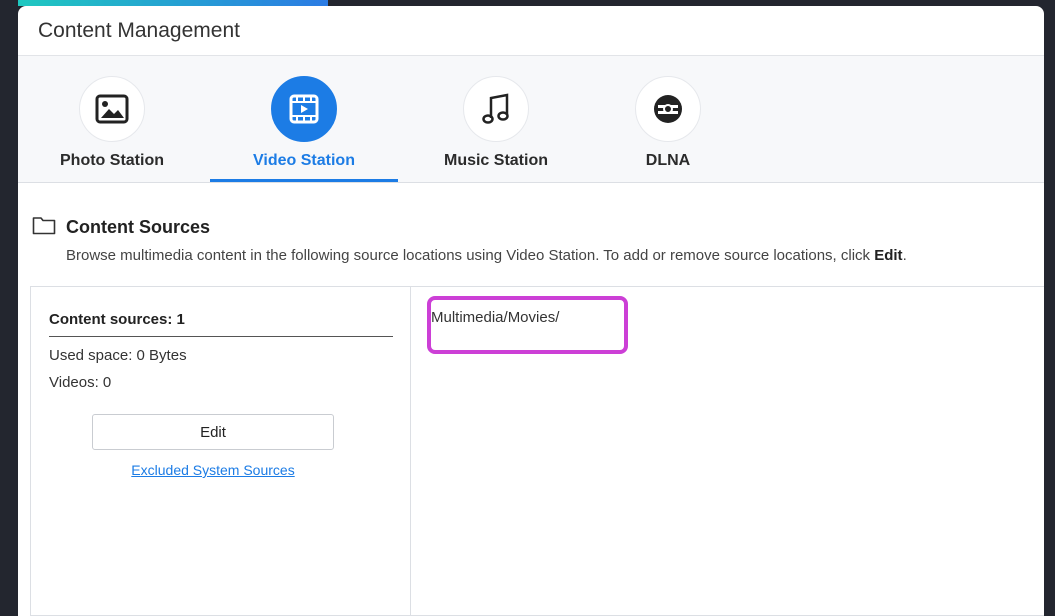 The height and width of the screenshot is (616, 1055). What do you see at coordinates (496, 109) in the screenshot?
I see `music-note-icon` at bounding box center [496, 109].